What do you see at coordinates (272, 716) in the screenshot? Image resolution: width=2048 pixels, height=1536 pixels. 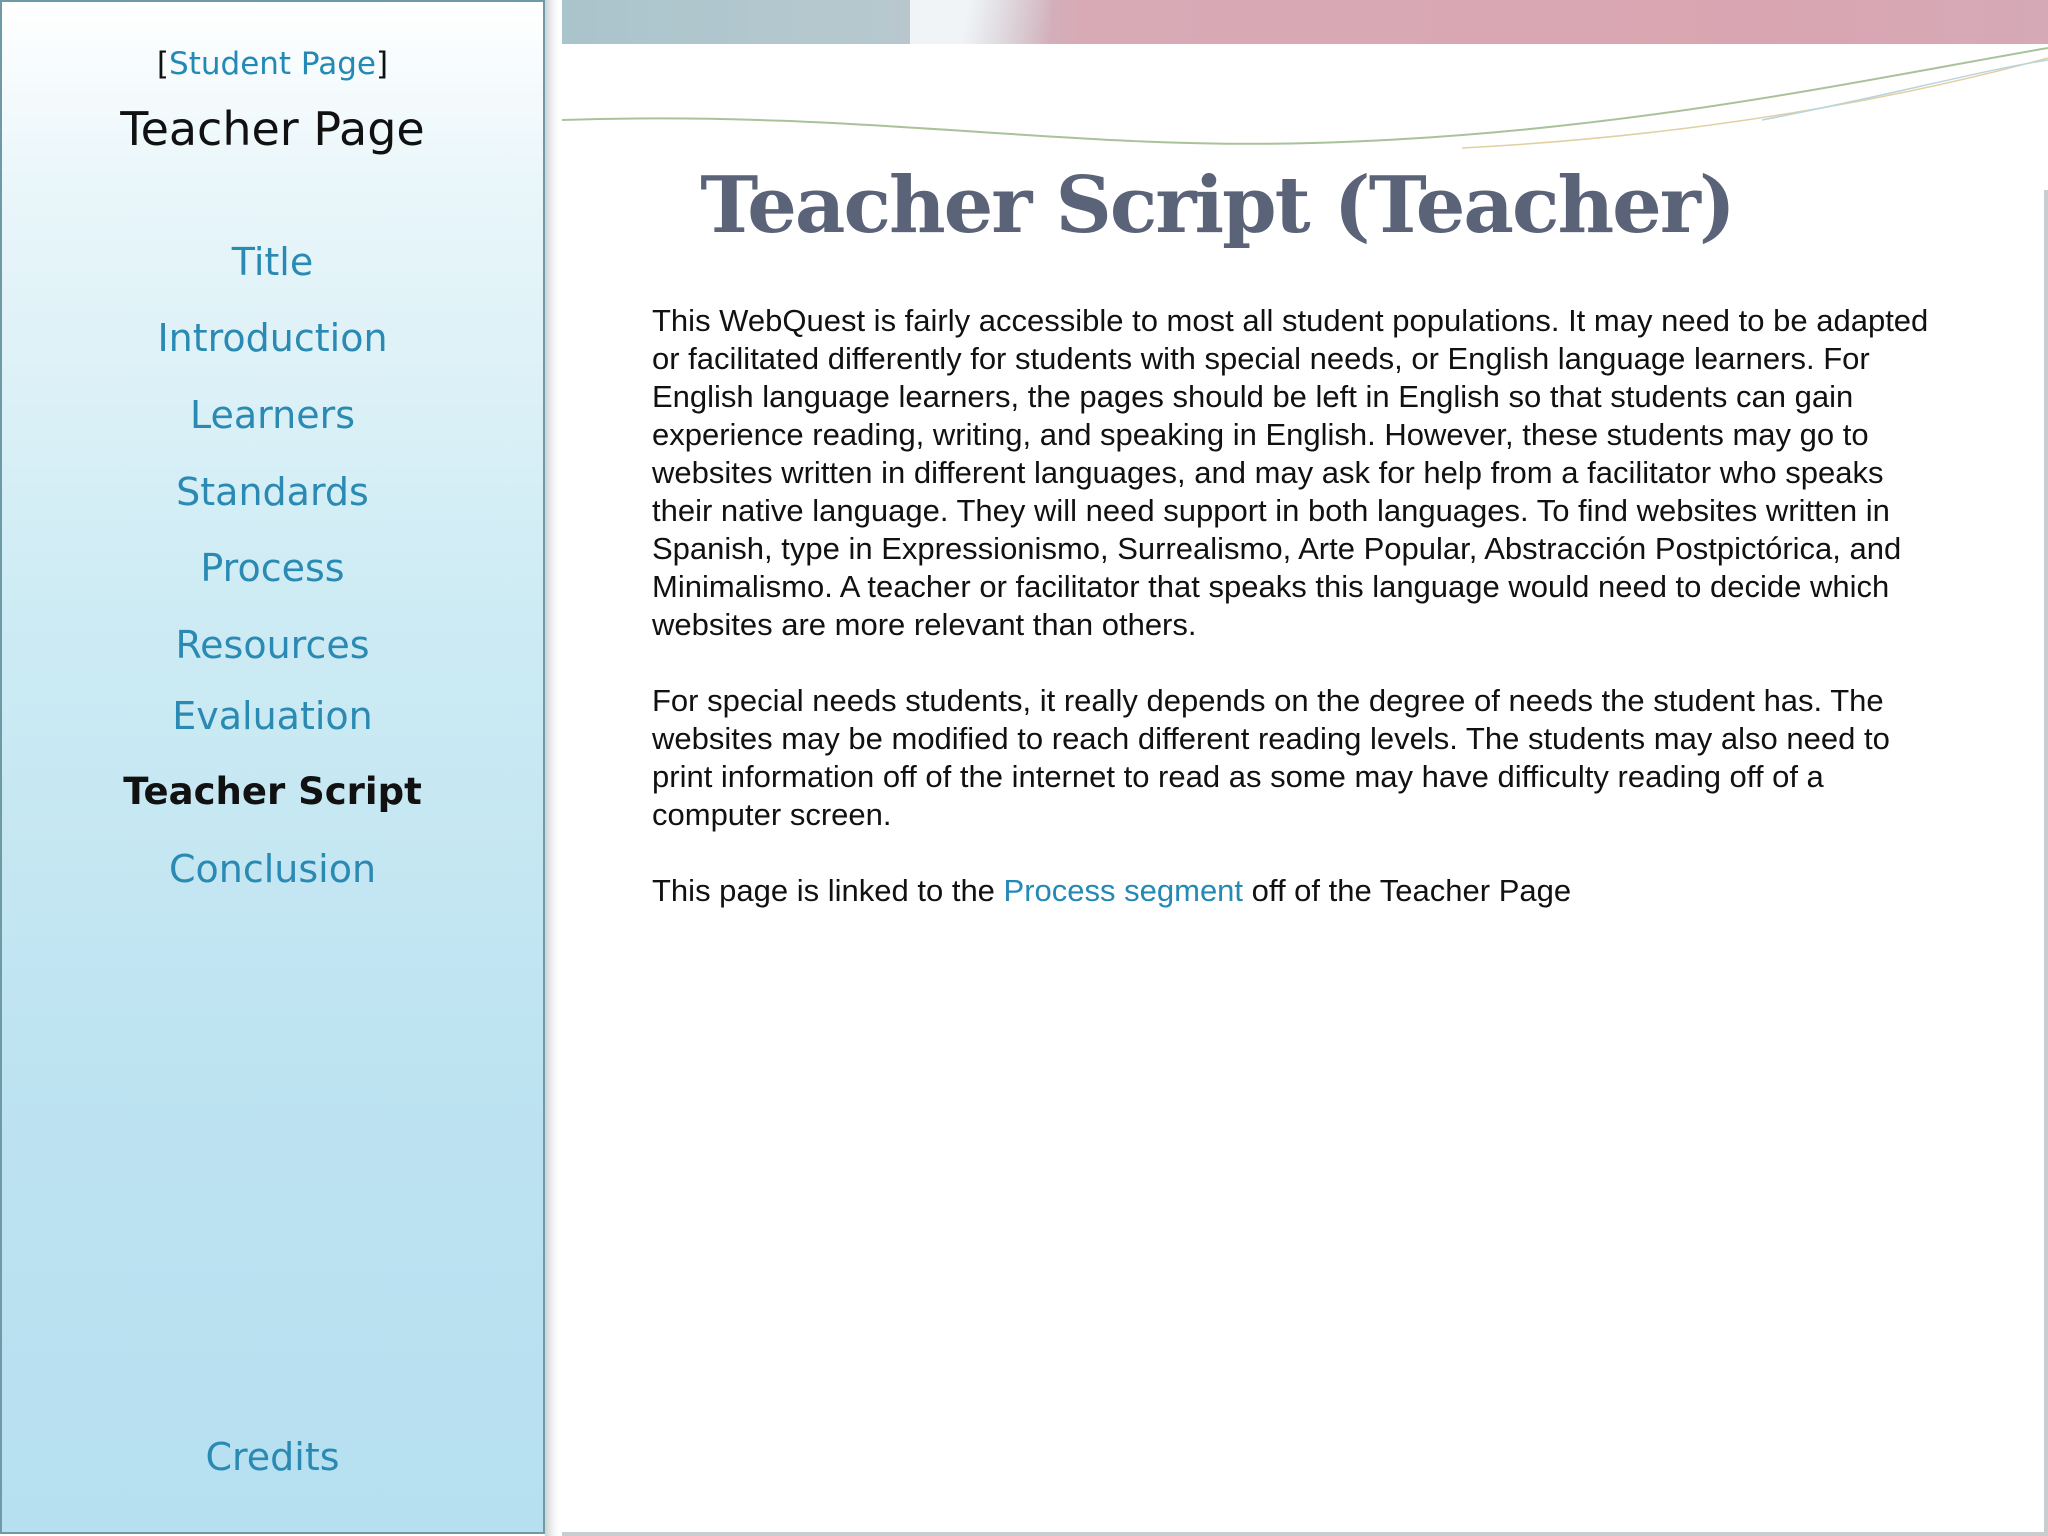 I see `sidebar-item-evaluation: Evaluation` at bounding box center [272, 716].